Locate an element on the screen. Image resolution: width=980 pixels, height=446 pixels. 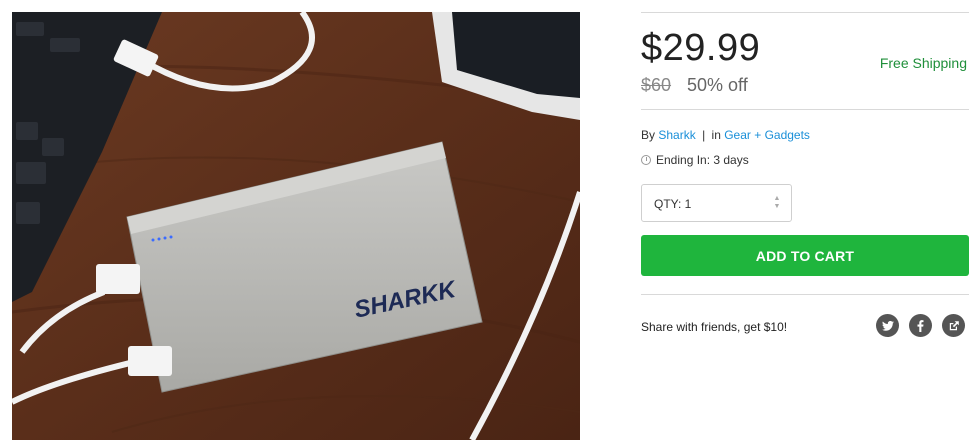
facebook-icon is located at coordinates (920, 325).